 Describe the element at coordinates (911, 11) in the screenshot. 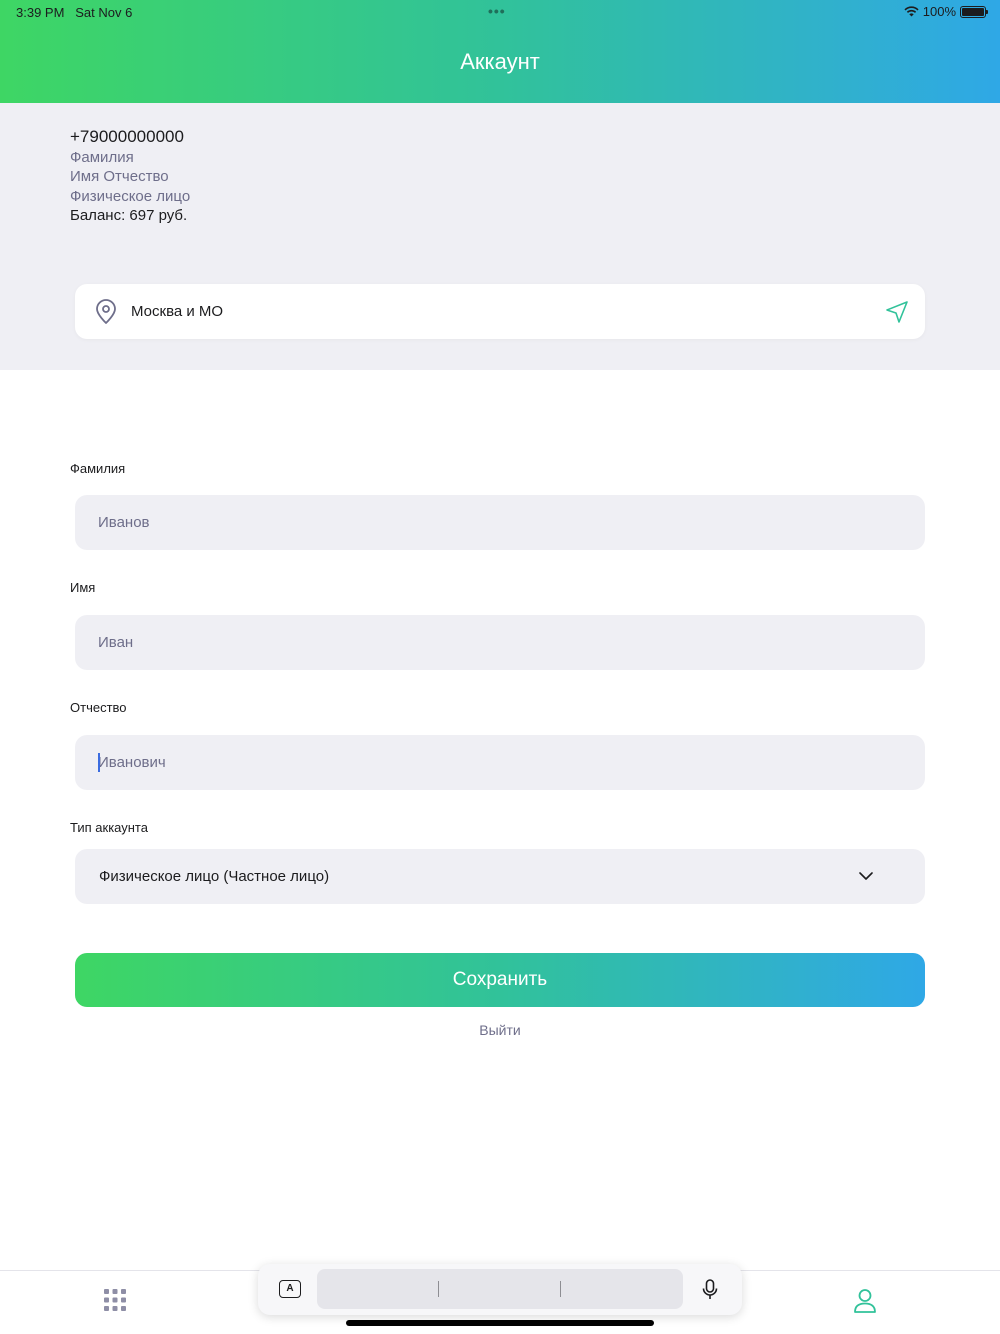

I see `wifi-icon` at that location.